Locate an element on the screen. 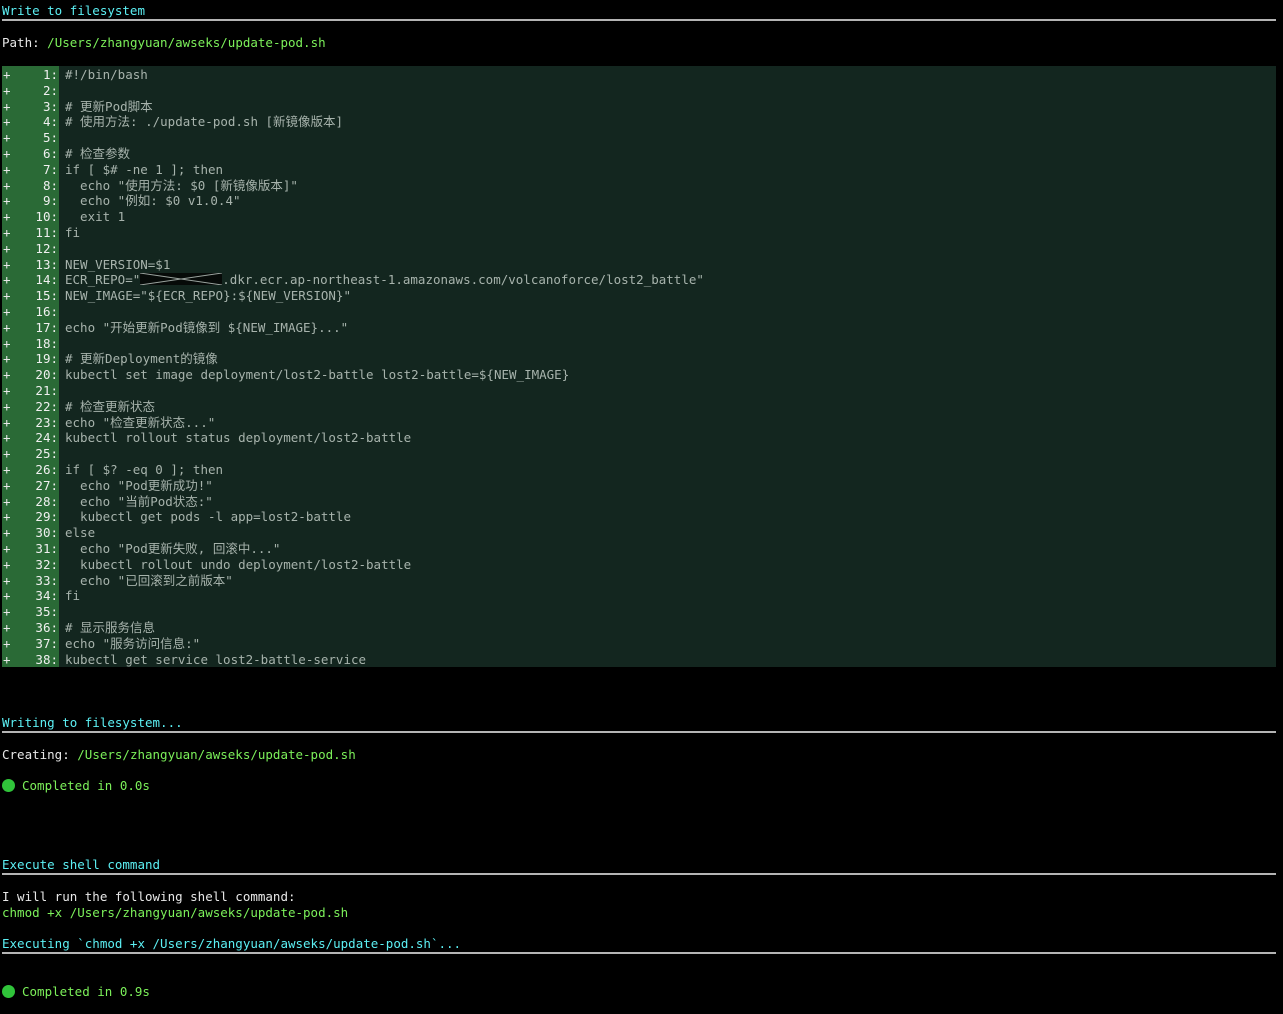 The image size is (1283, 1014). line-number: 36: is located at coordinates (46, 627).